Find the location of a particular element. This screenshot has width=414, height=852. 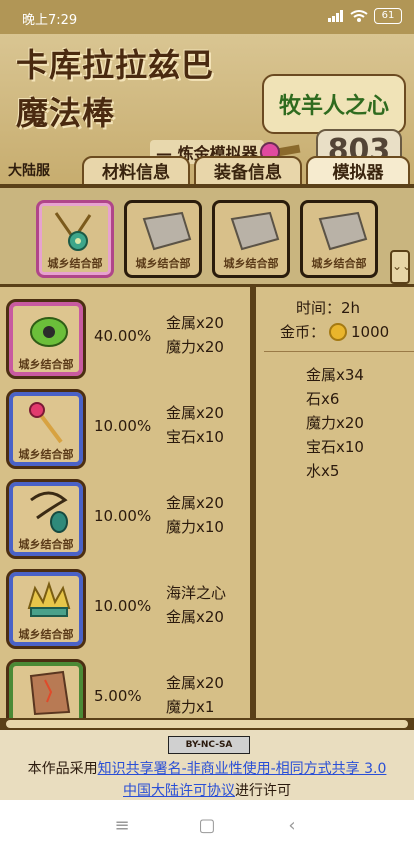

staff-icon is located at coordinates (46, 423).